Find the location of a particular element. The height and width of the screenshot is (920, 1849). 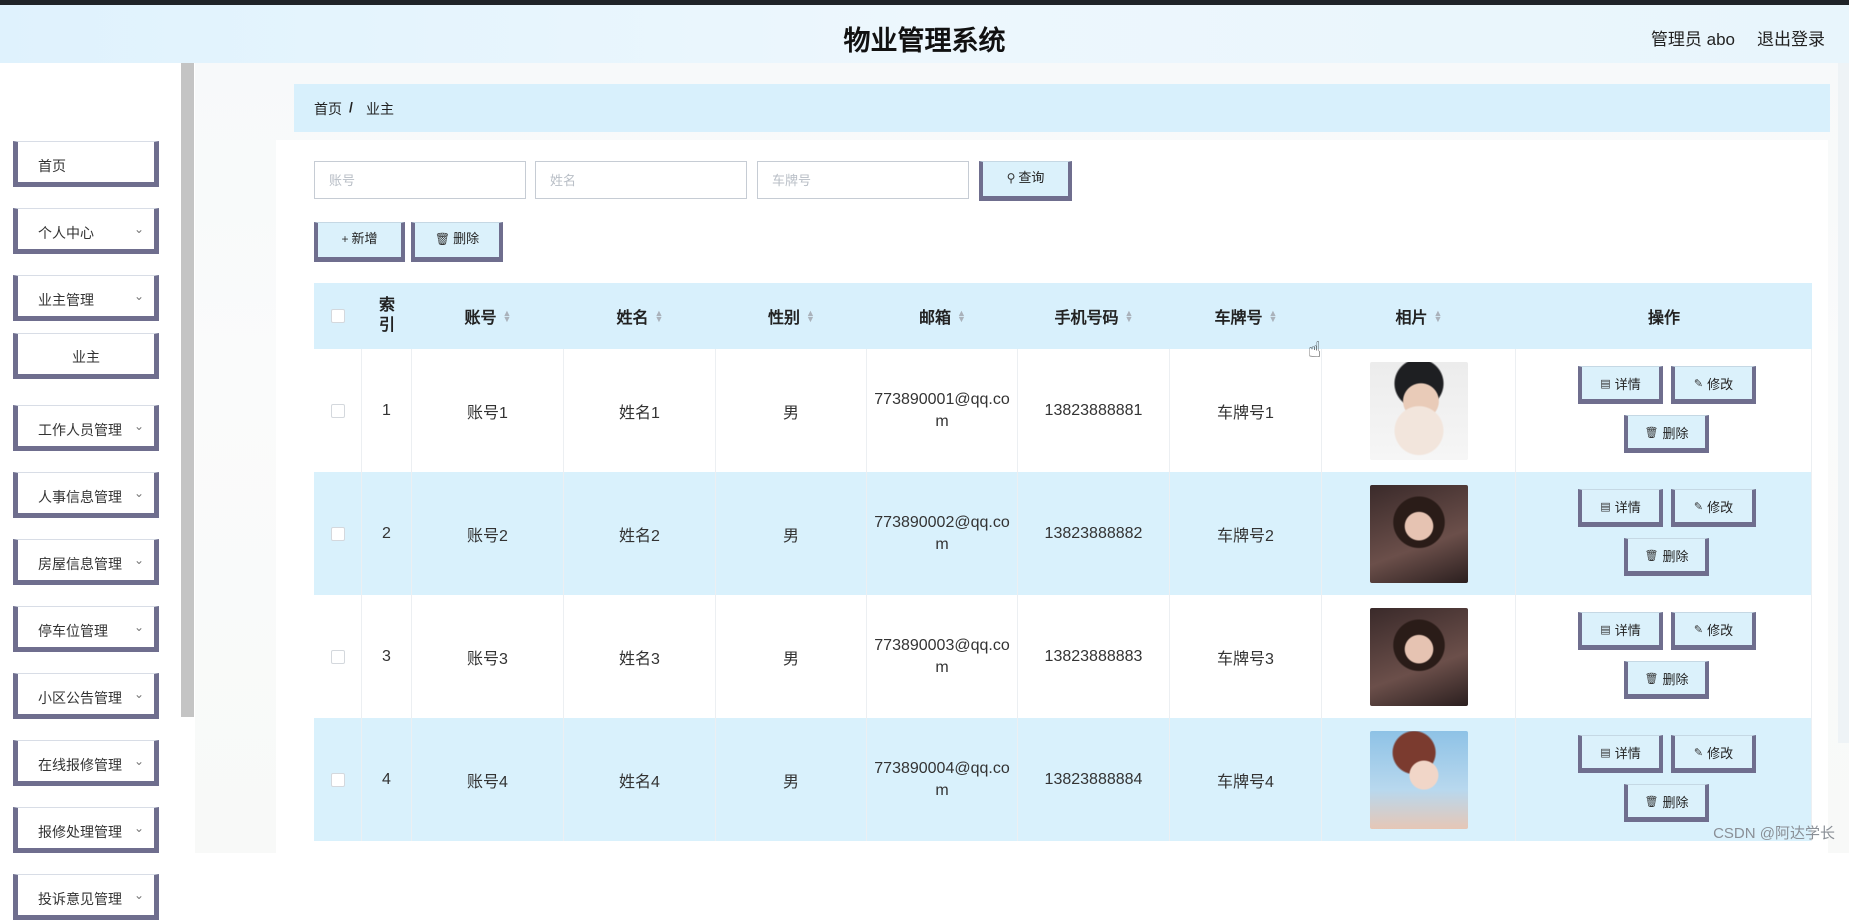

sidebar-item: 首页 is located at coordinates (86, 164).